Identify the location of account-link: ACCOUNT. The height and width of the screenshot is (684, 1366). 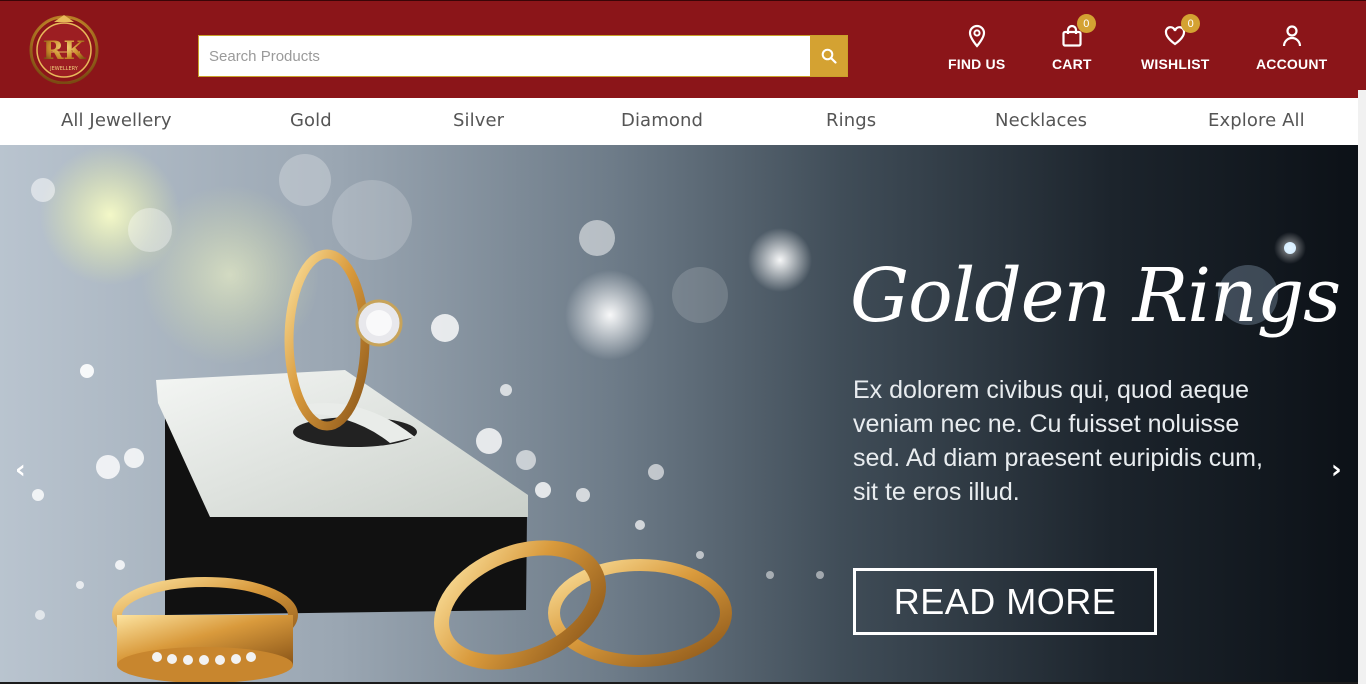
(1291, 47).